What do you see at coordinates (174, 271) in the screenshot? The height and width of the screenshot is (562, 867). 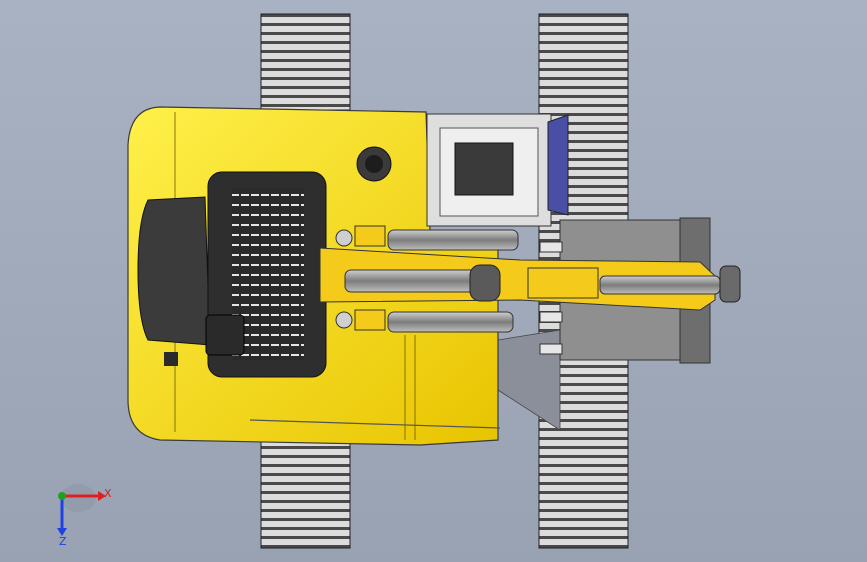 I see `counterweight-panel` at bounding box center [174, 271].